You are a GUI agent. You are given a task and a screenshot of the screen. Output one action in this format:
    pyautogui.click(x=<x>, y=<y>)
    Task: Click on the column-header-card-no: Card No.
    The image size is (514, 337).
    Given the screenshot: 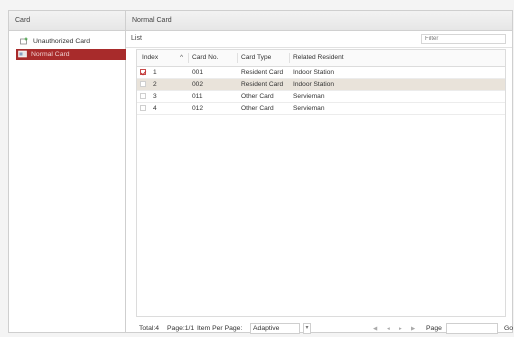 What is the action you would take?
    pyautogui.click(x=205, y=58)
    